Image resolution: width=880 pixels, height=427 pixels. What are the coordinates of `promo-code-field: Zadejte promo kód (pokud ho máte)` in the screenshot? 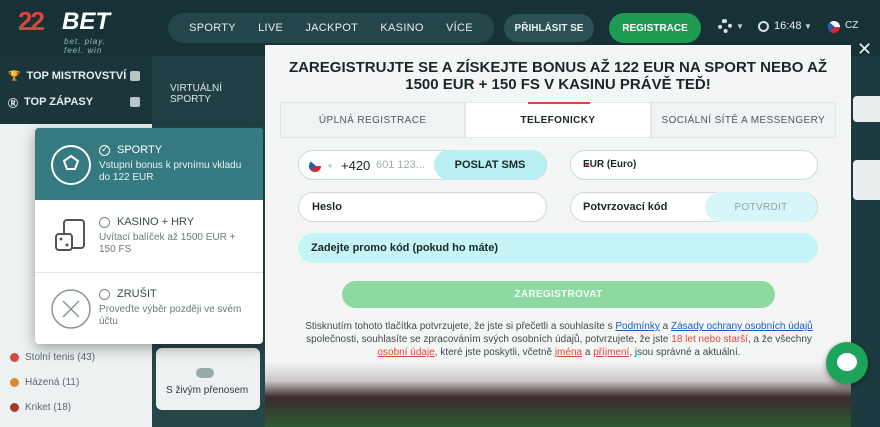 It's located at (558, 248).